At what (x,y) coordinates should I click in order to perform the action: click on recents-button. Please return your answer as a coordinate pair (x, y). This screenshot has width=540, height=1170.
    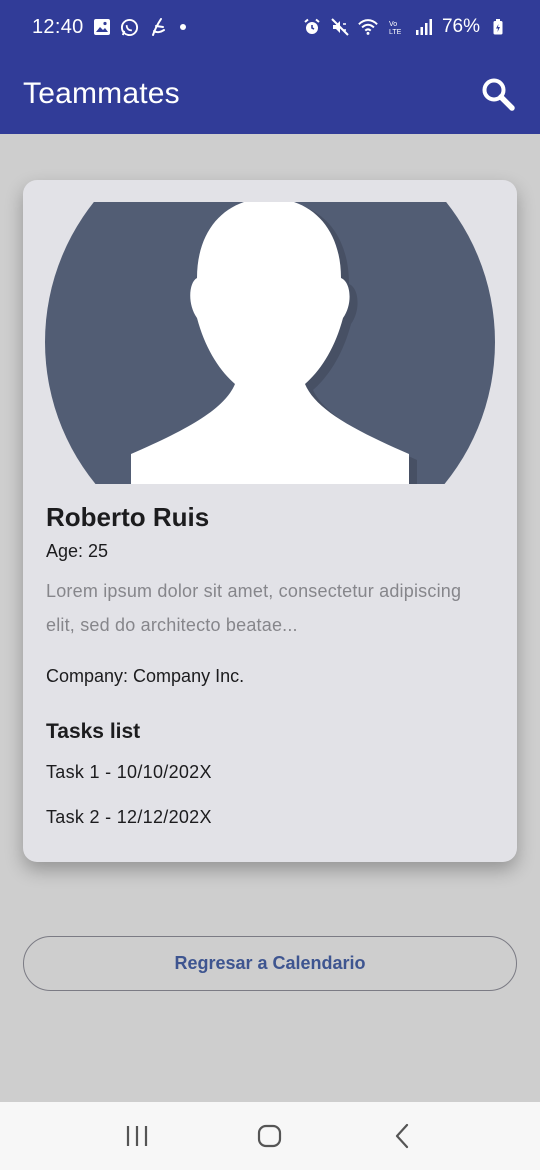
    Looking at the image, I should click on (137, 1136).